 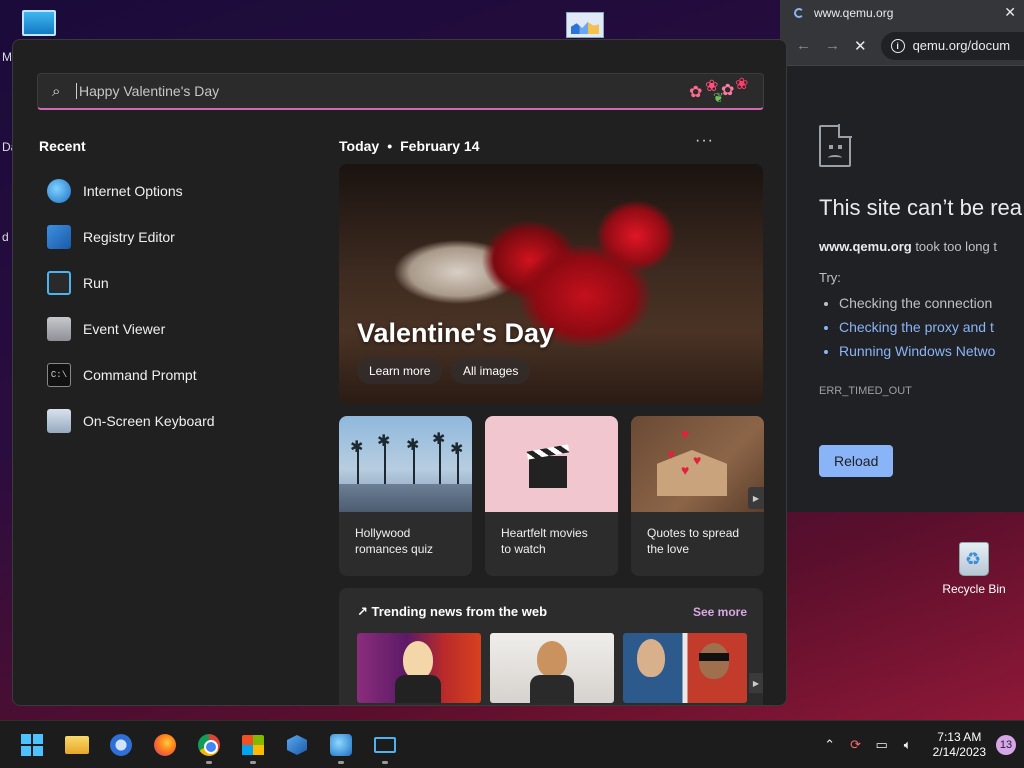 I want to click on firefox-icon, so click(x=165, y=745).